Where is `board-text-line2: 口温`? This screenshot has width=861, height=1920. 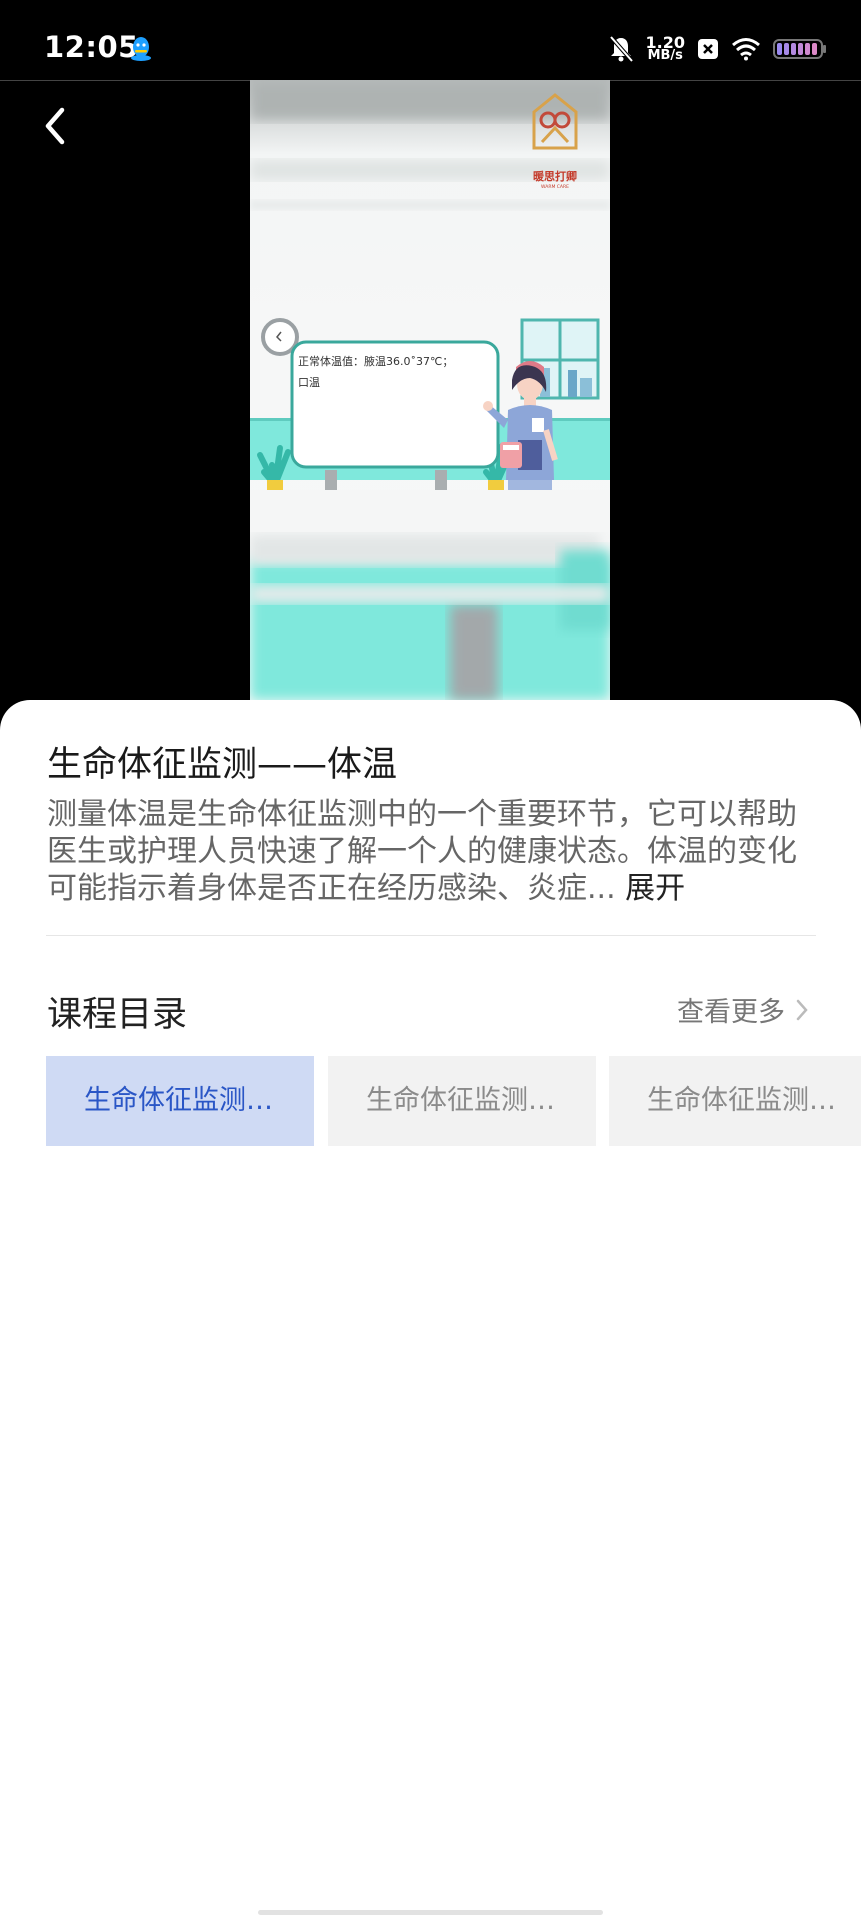 board-text-line2: 口温 is located at coordinates (309, 382).